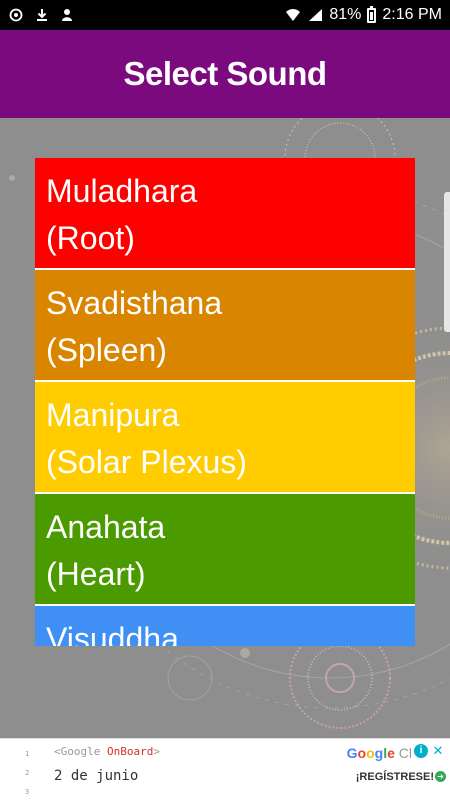 Image resolution: width=450 pixels, height=800 pixels. What do you see at coordinates (379, 753) in the screenshot?
I see `ad-brand-logo: Google Cl` at bounding box center [379, 753].